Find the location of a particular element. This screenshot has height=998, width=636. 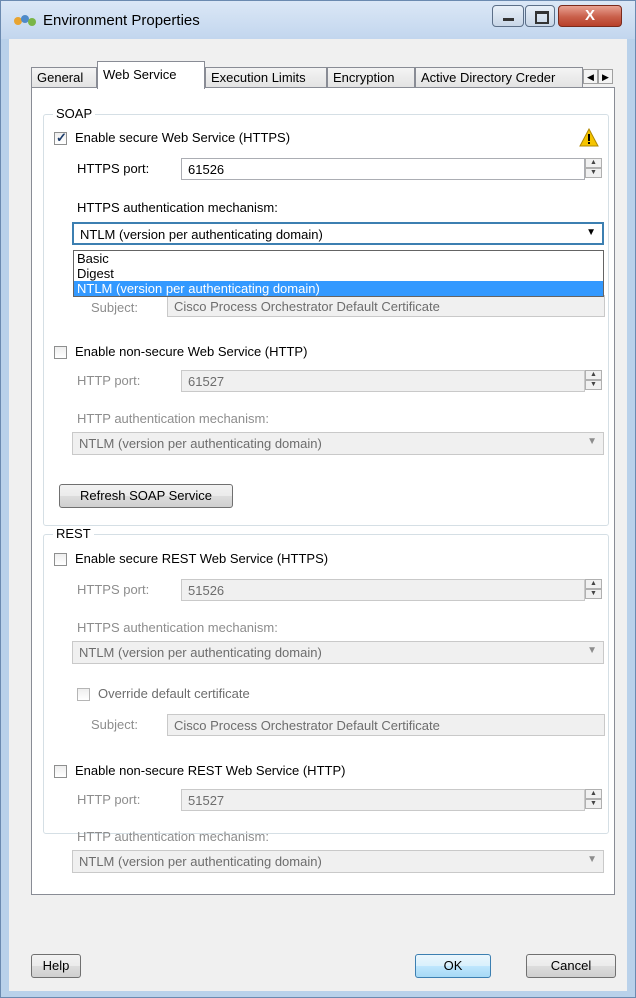

override-certificate-label: Override default certificate is located at coordinates (174, 693).